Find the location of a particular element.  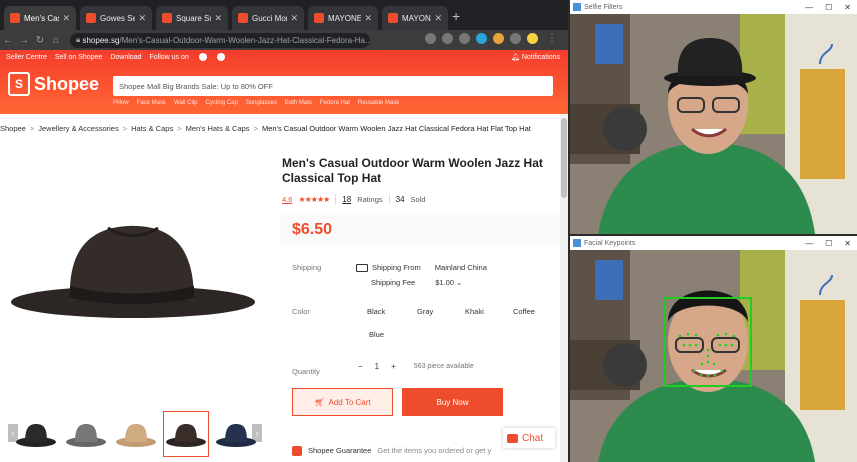

facebook-icon is located at coordinates (202, 57).